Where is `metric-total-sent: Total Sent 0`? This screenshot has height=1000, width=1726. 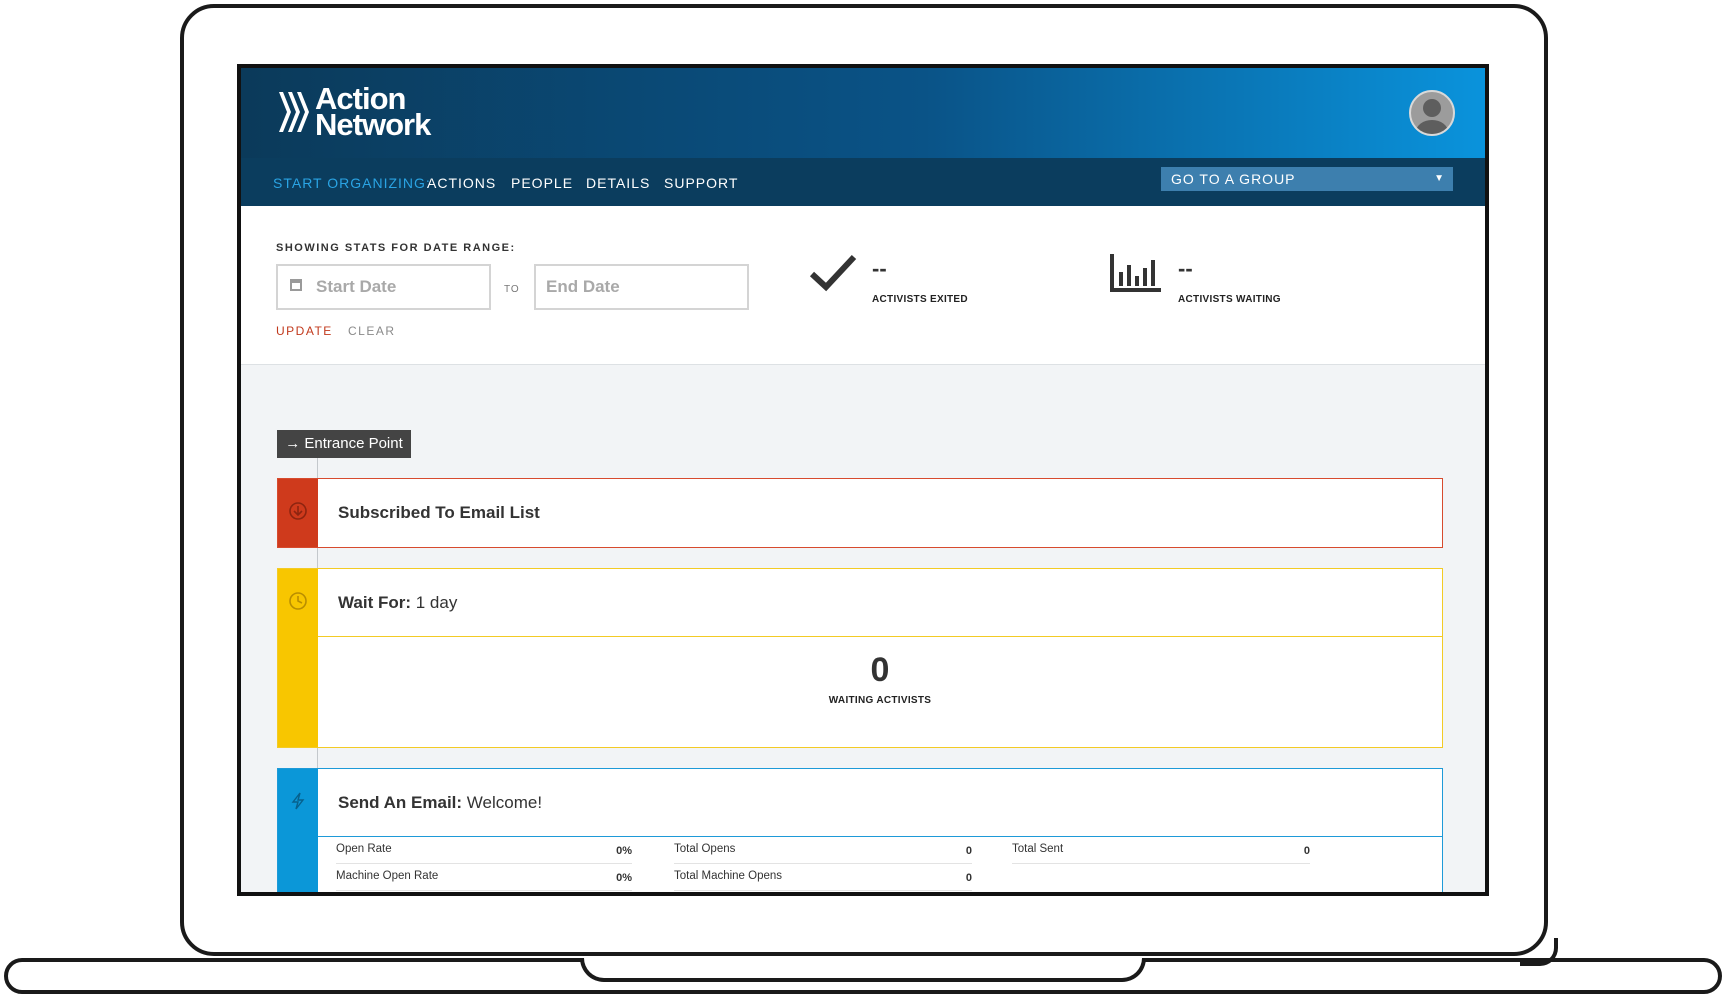
metric-total-sent: Total Sent 0 is located at coordinates (1161, 850).